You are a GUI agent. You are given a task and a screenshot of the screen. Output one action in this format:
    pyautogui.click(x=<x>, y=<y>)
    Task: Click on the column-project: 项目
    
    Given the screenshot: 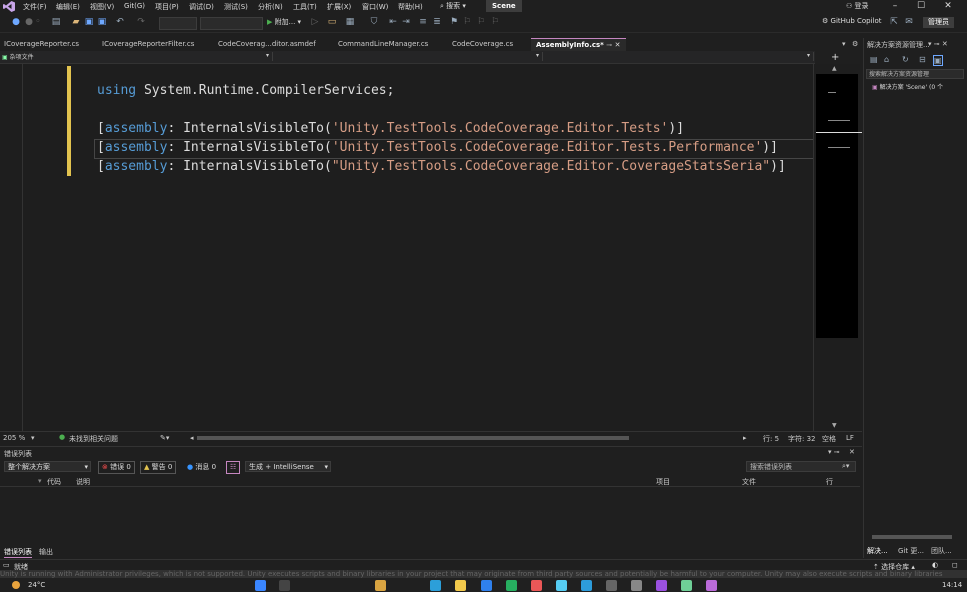 What is the action you would take?
    pyautogui.click(x=663, y=482)
    